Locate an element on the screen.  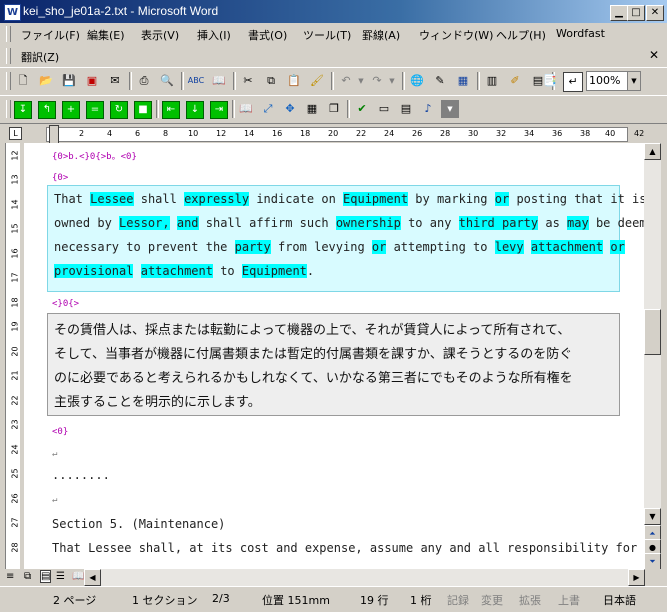
toolbar-separator is located at coordinates (234, 81).